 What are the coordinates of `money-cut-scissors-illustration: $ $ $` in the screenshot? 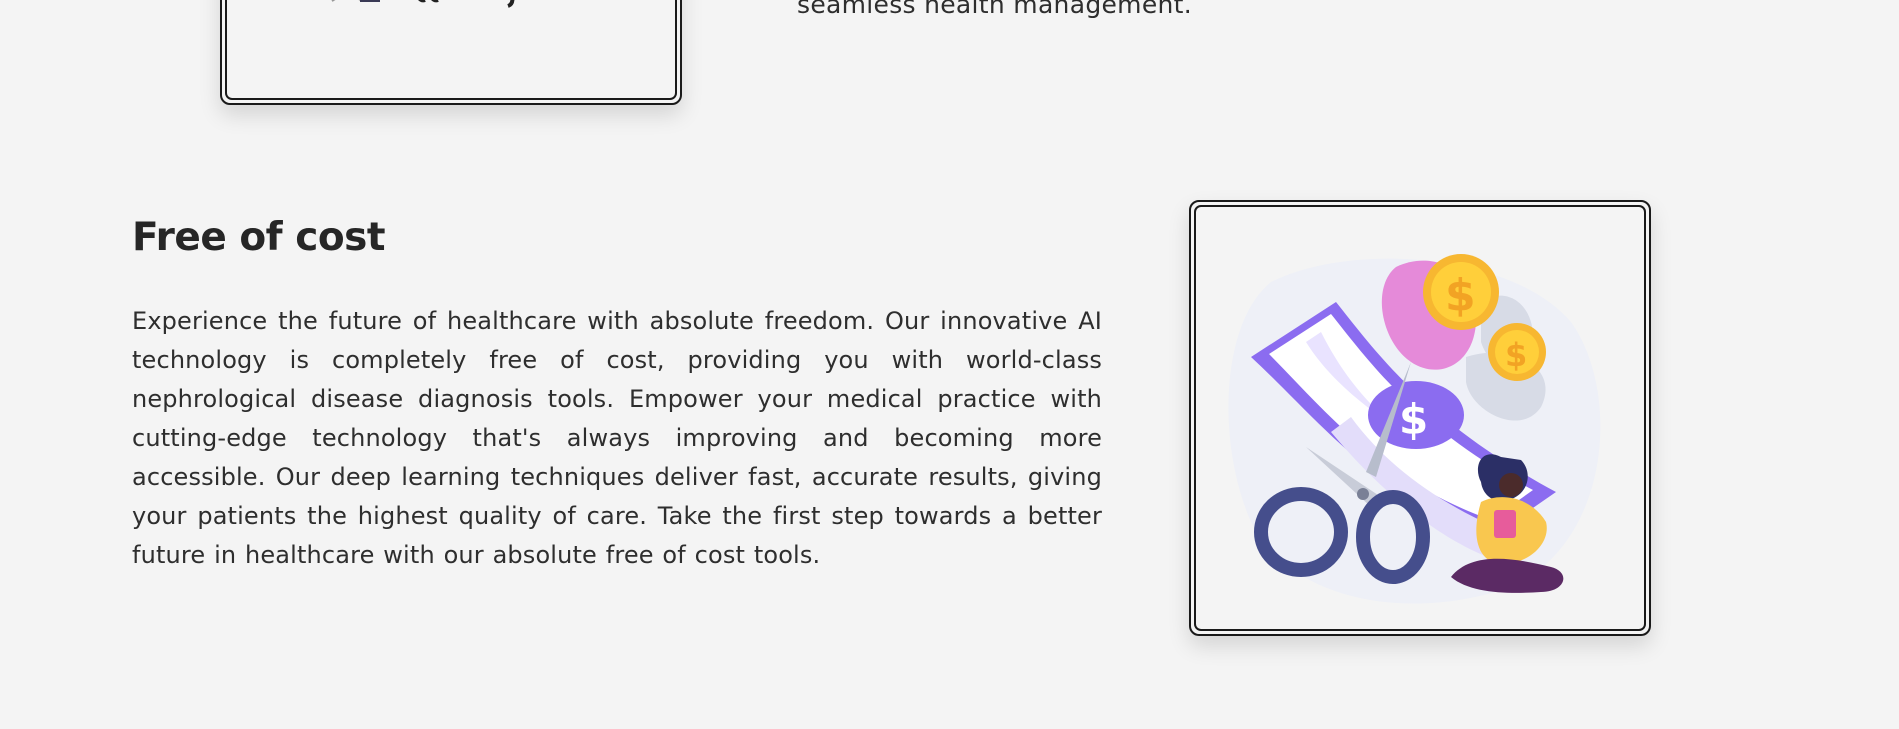 It's located at (1414, 429).